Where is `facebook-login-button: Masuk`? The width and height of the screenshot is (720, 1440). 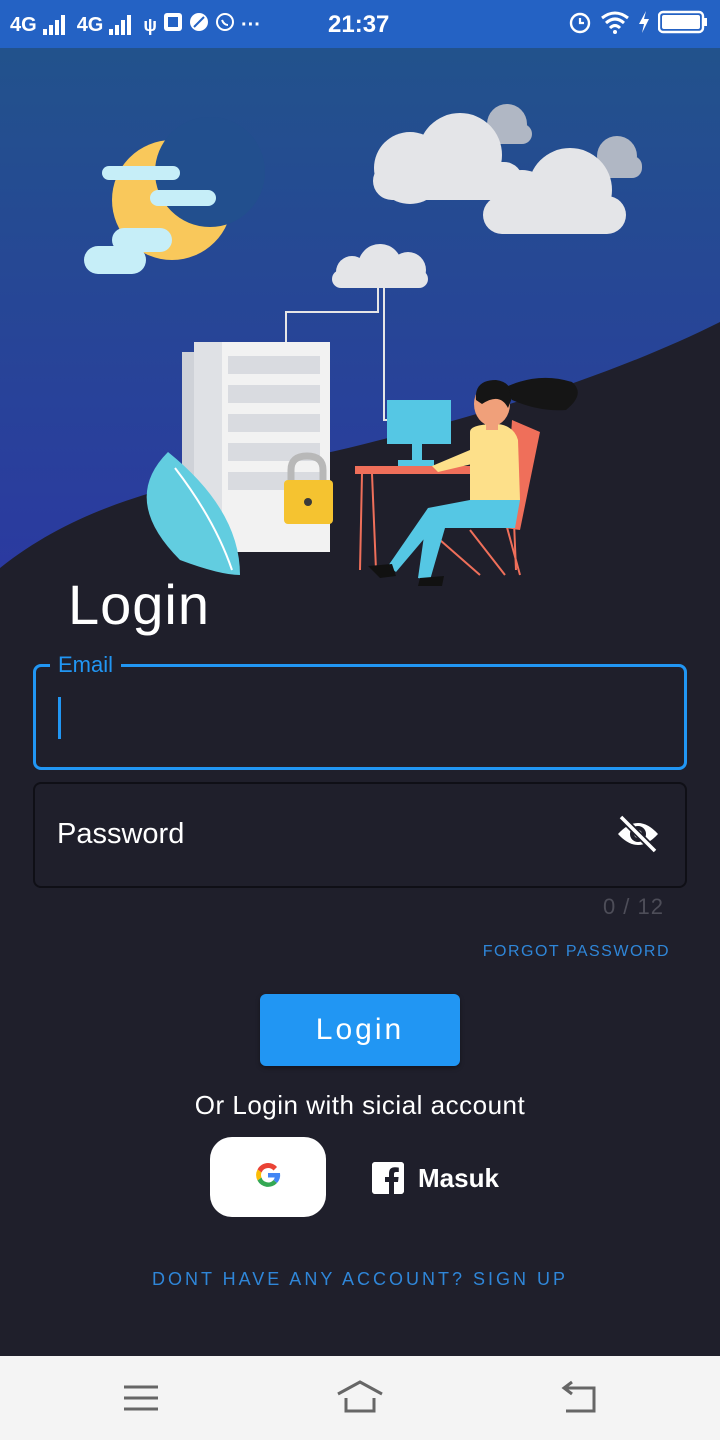
facebook-login-button: Masuk is located at coordinates (435, 1178).